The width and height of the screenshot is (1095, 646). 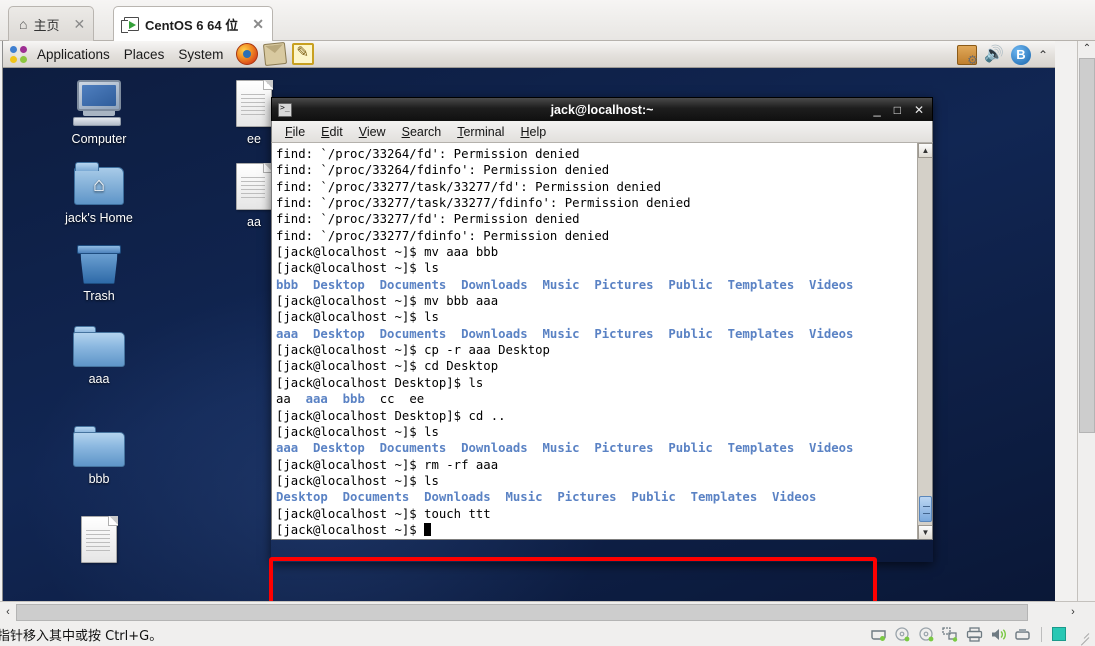 I want to click on desktop-icon-trash: Trash, so click(x=99, y=273).